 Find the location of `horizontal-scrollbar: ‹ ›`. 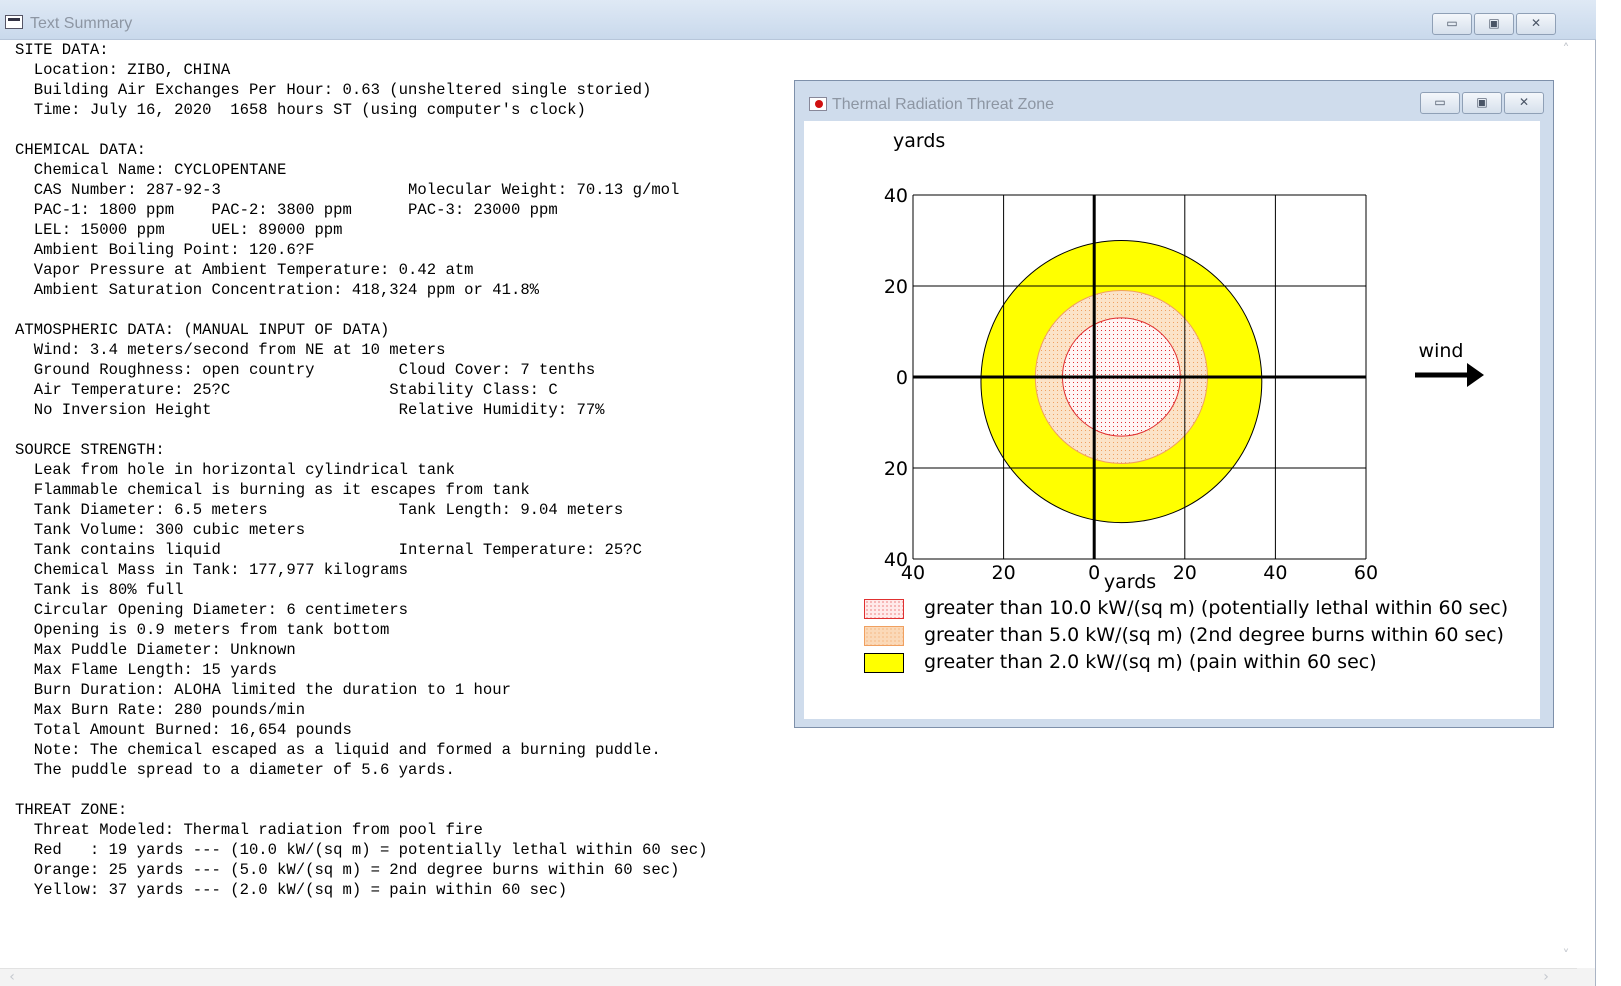

horizontal-scrollbar: ‹ › is located at coordinates (788, 977).